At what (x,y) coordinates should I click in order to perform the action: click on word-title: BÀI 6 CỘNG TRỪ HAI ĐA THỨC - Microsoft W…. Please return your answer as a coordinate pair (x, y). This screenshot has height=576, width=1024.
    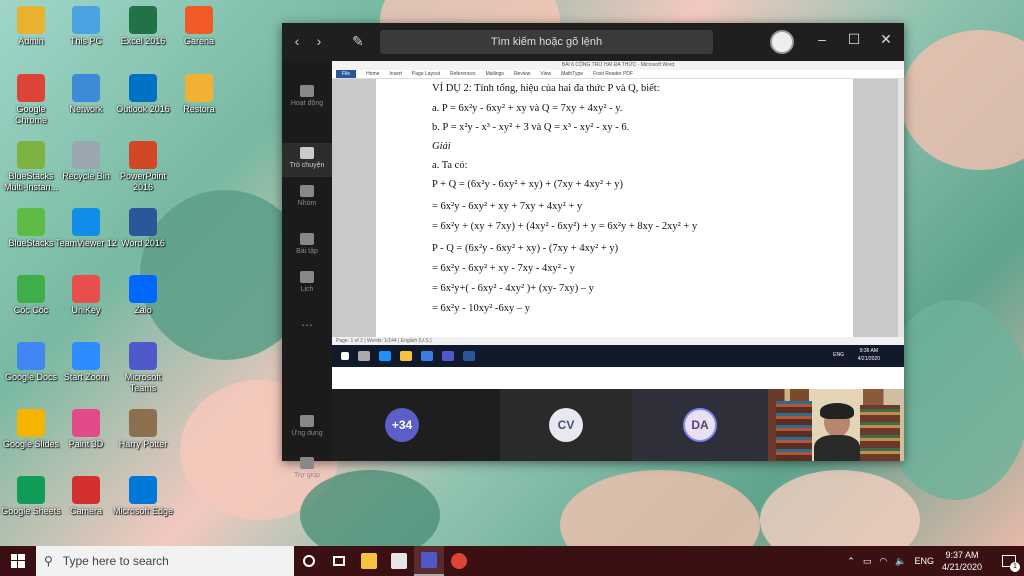
    Looking at the image, I should click on (618, 65).